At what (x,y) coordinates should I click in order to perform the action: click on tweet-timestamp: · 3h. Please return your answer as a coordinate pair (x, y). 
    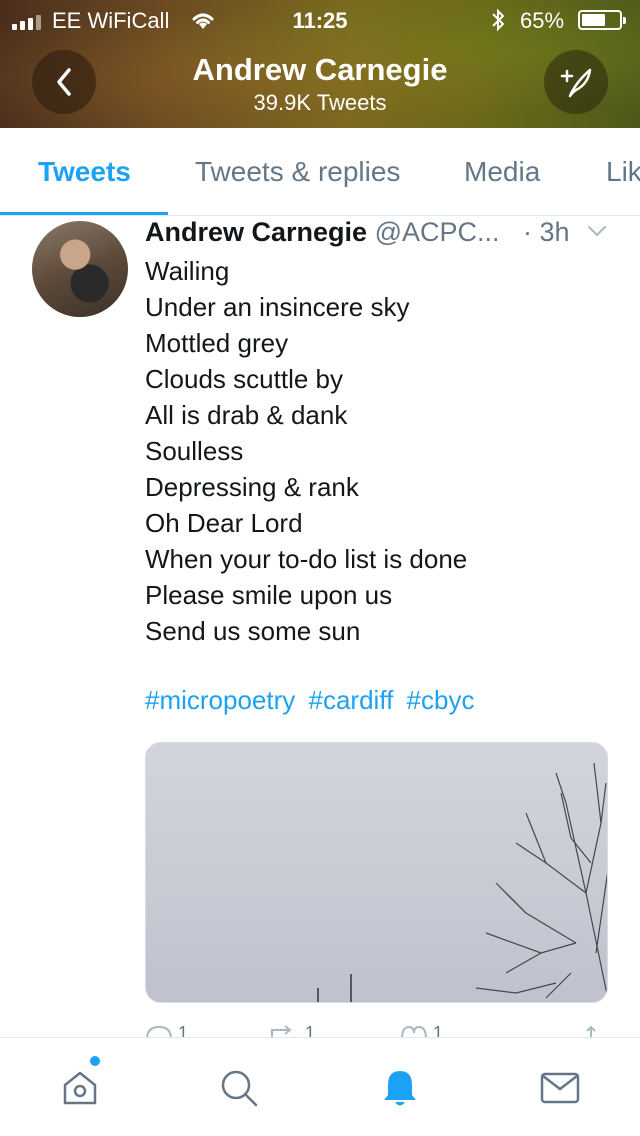
    Looking at the image, I should click on (546, 232).